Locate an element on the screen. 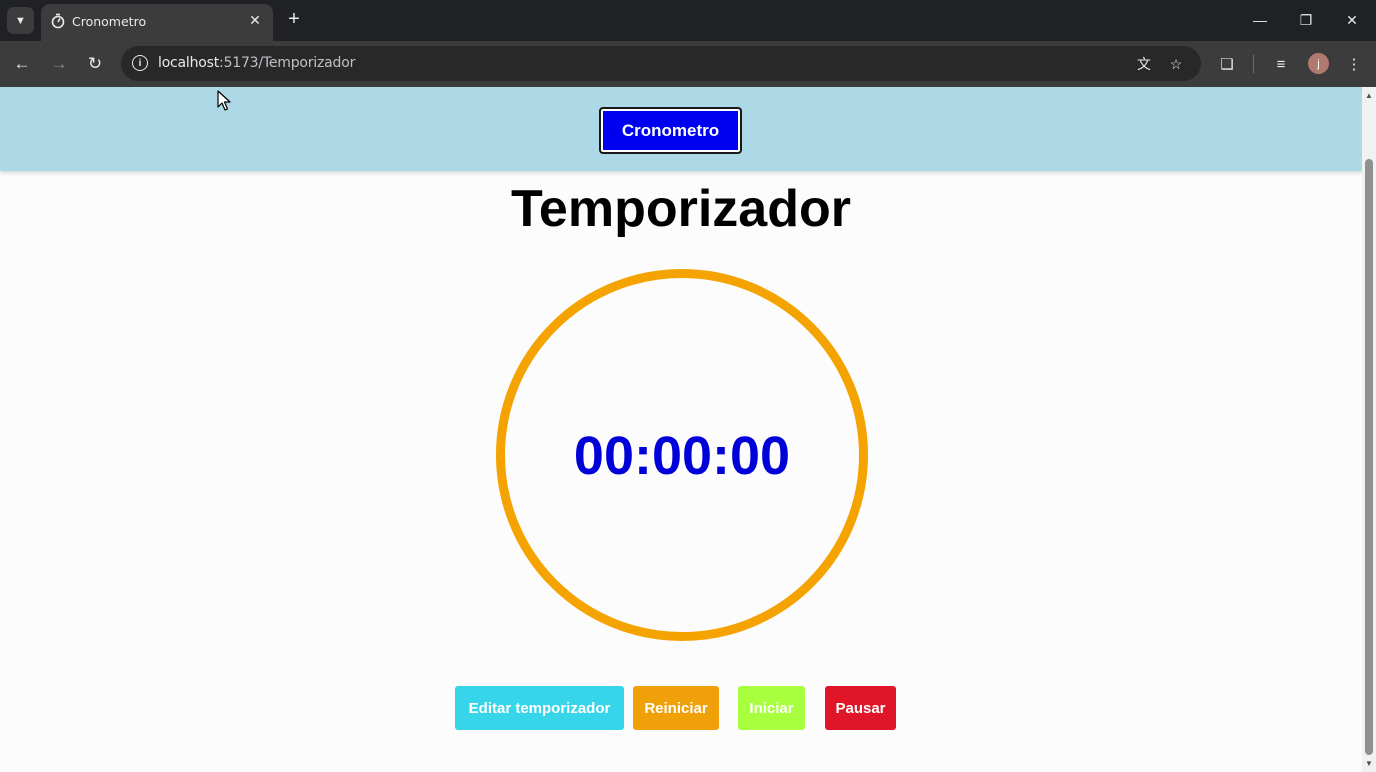  mouse-cursor-icon is located at coordinates (224, 100).